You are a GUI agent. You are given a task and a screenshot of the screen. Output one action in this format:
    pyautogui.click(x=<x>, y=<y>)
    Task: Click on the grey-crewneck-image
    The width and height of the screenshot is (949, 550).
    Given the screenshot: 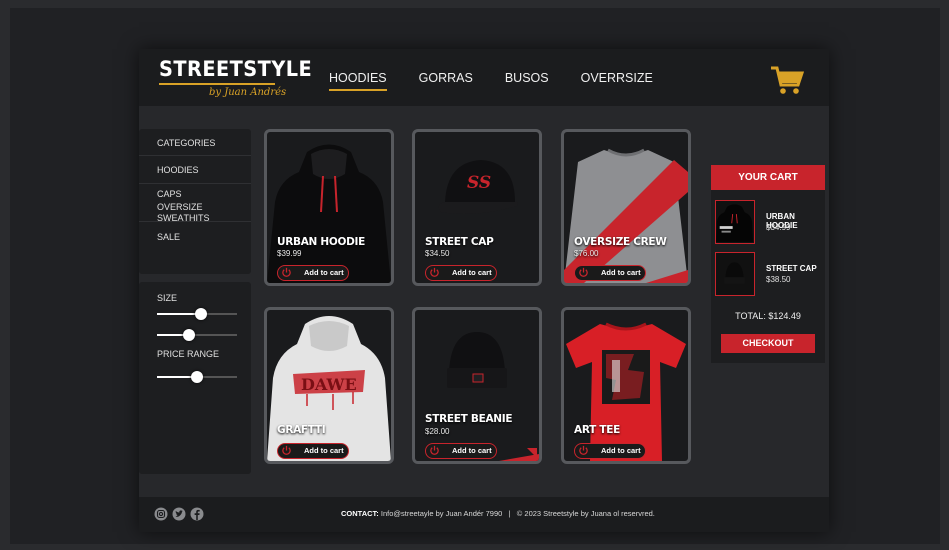 What is the action you would take?
    pyautogui.click(x=626, y=215)
    